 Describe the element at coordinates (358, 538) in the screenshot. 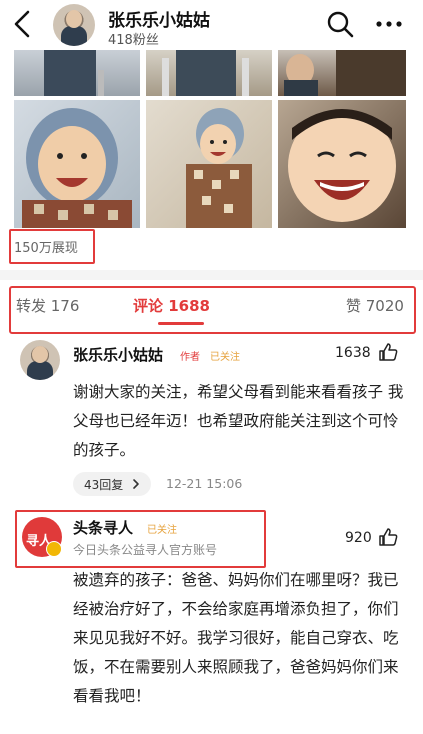

I see `comment-like-count: 920` at that location.